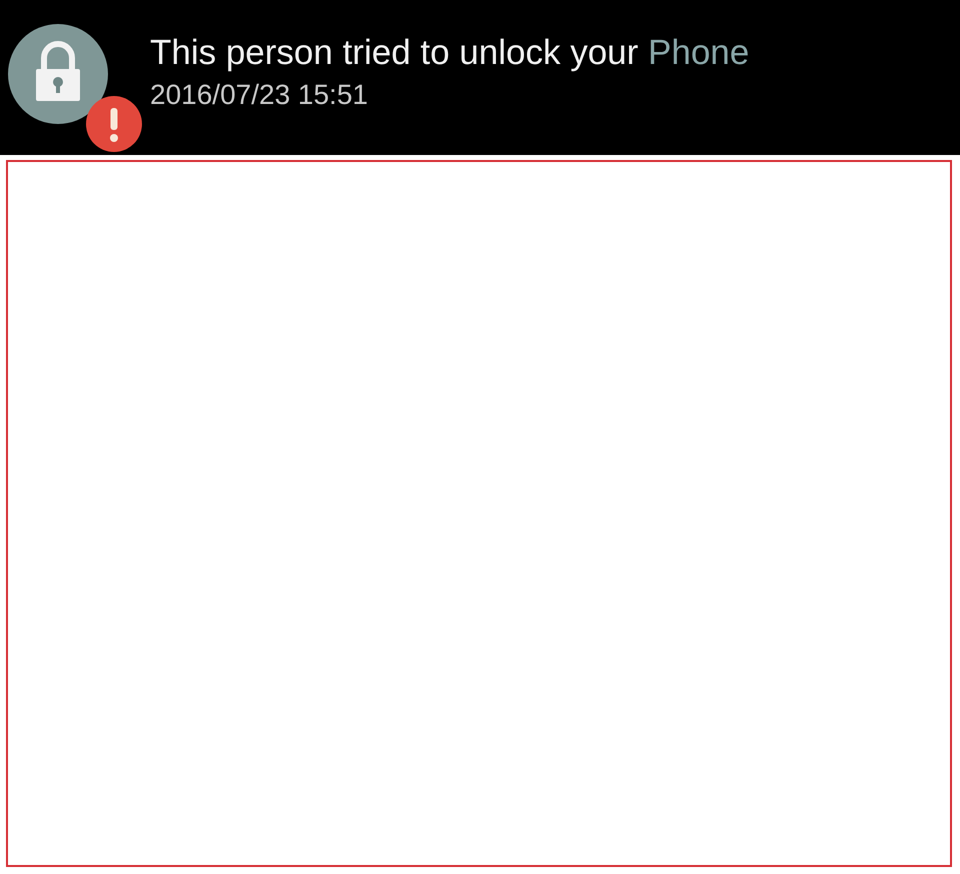 The height and width of the screenshot is (874, 960). Describe the element at coordinates (259, 94) in the screenshot. I see `notification-timestamp: 2016/07/23 15:51` at that location.